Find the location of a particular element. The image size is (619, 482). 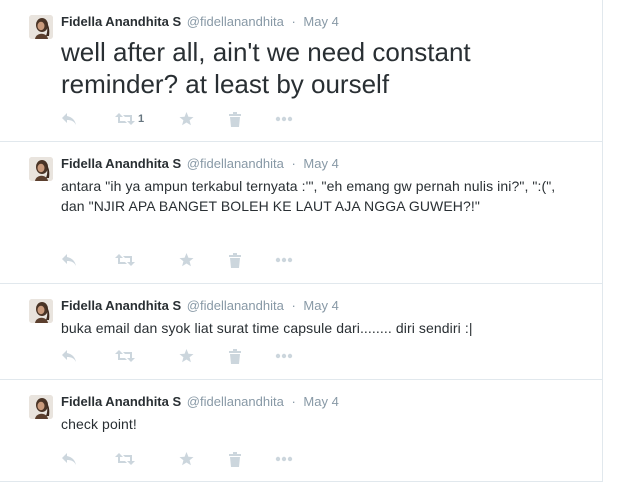

retweet-button: 1 is located at coordinates (129, 119).